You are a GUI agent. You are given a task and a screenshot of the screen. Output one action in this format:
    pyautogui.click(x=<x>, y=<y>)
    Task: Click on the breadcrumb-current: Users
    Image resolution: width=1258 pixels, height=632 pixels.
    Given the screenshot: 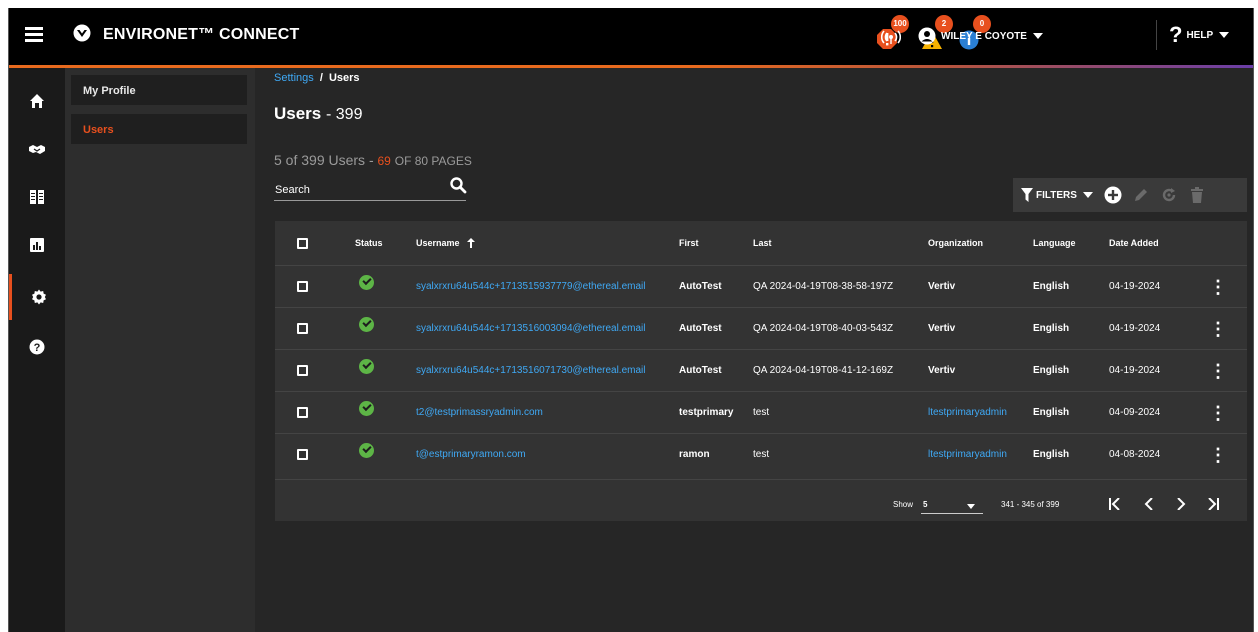 What is the action you would take?
    pyautogui.click(x=344, y=78)
    